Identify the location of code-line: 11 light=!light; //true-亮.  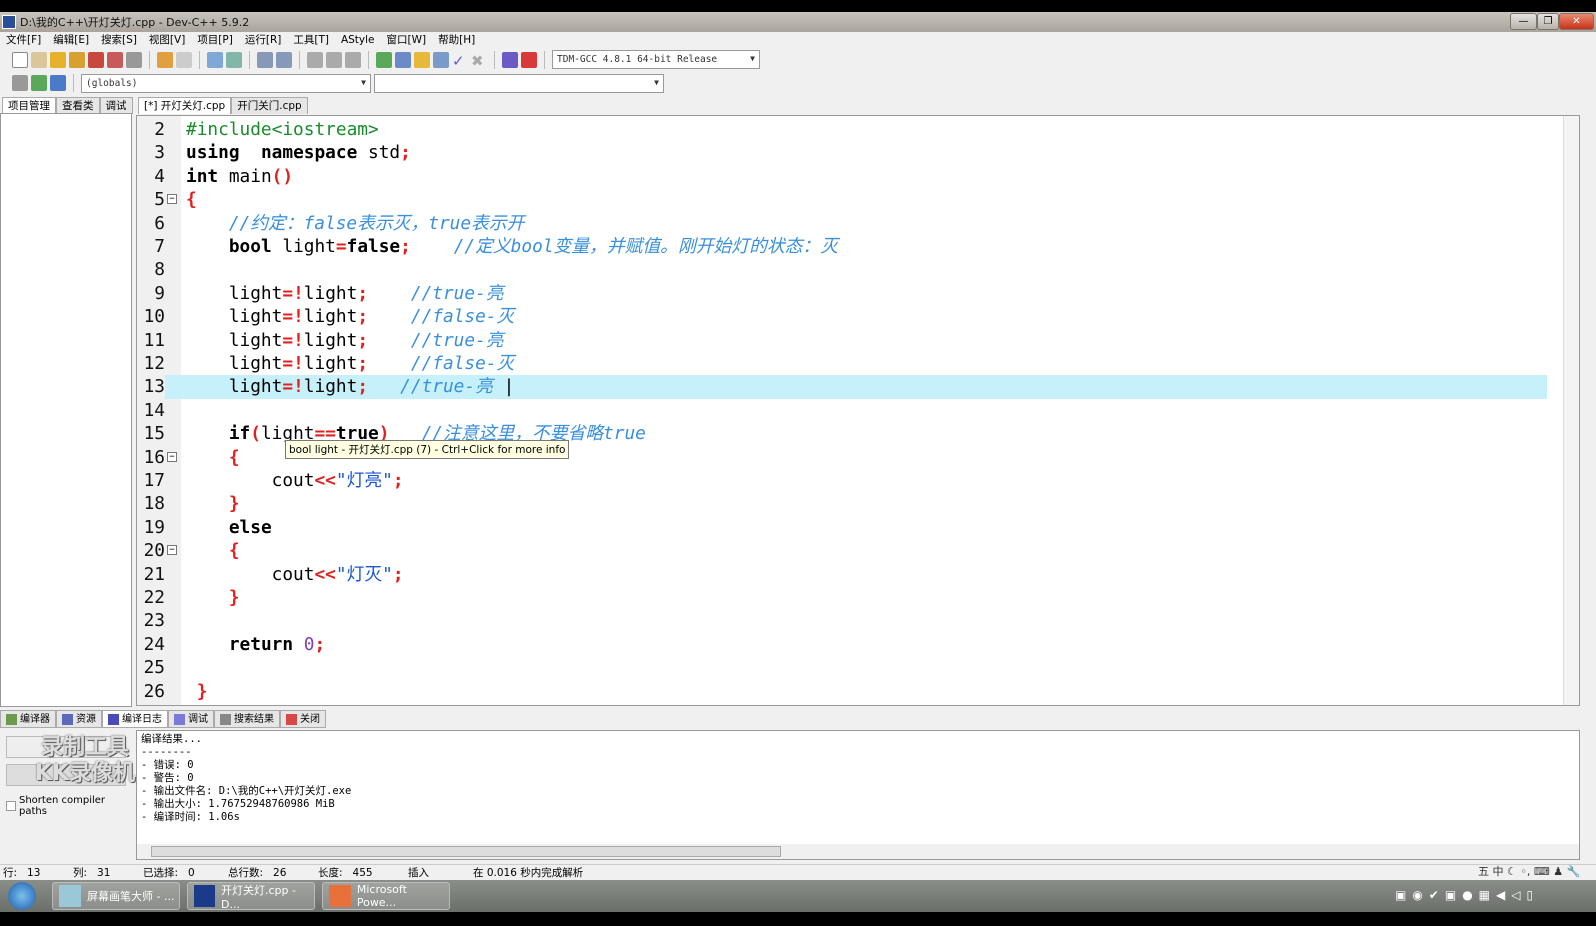
(842, 340).